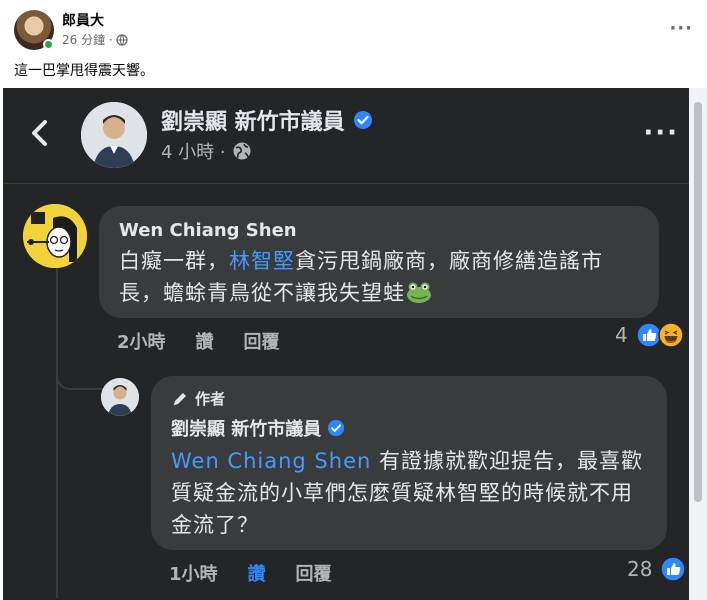  I want to click on page-avatar, so click(114, 135).